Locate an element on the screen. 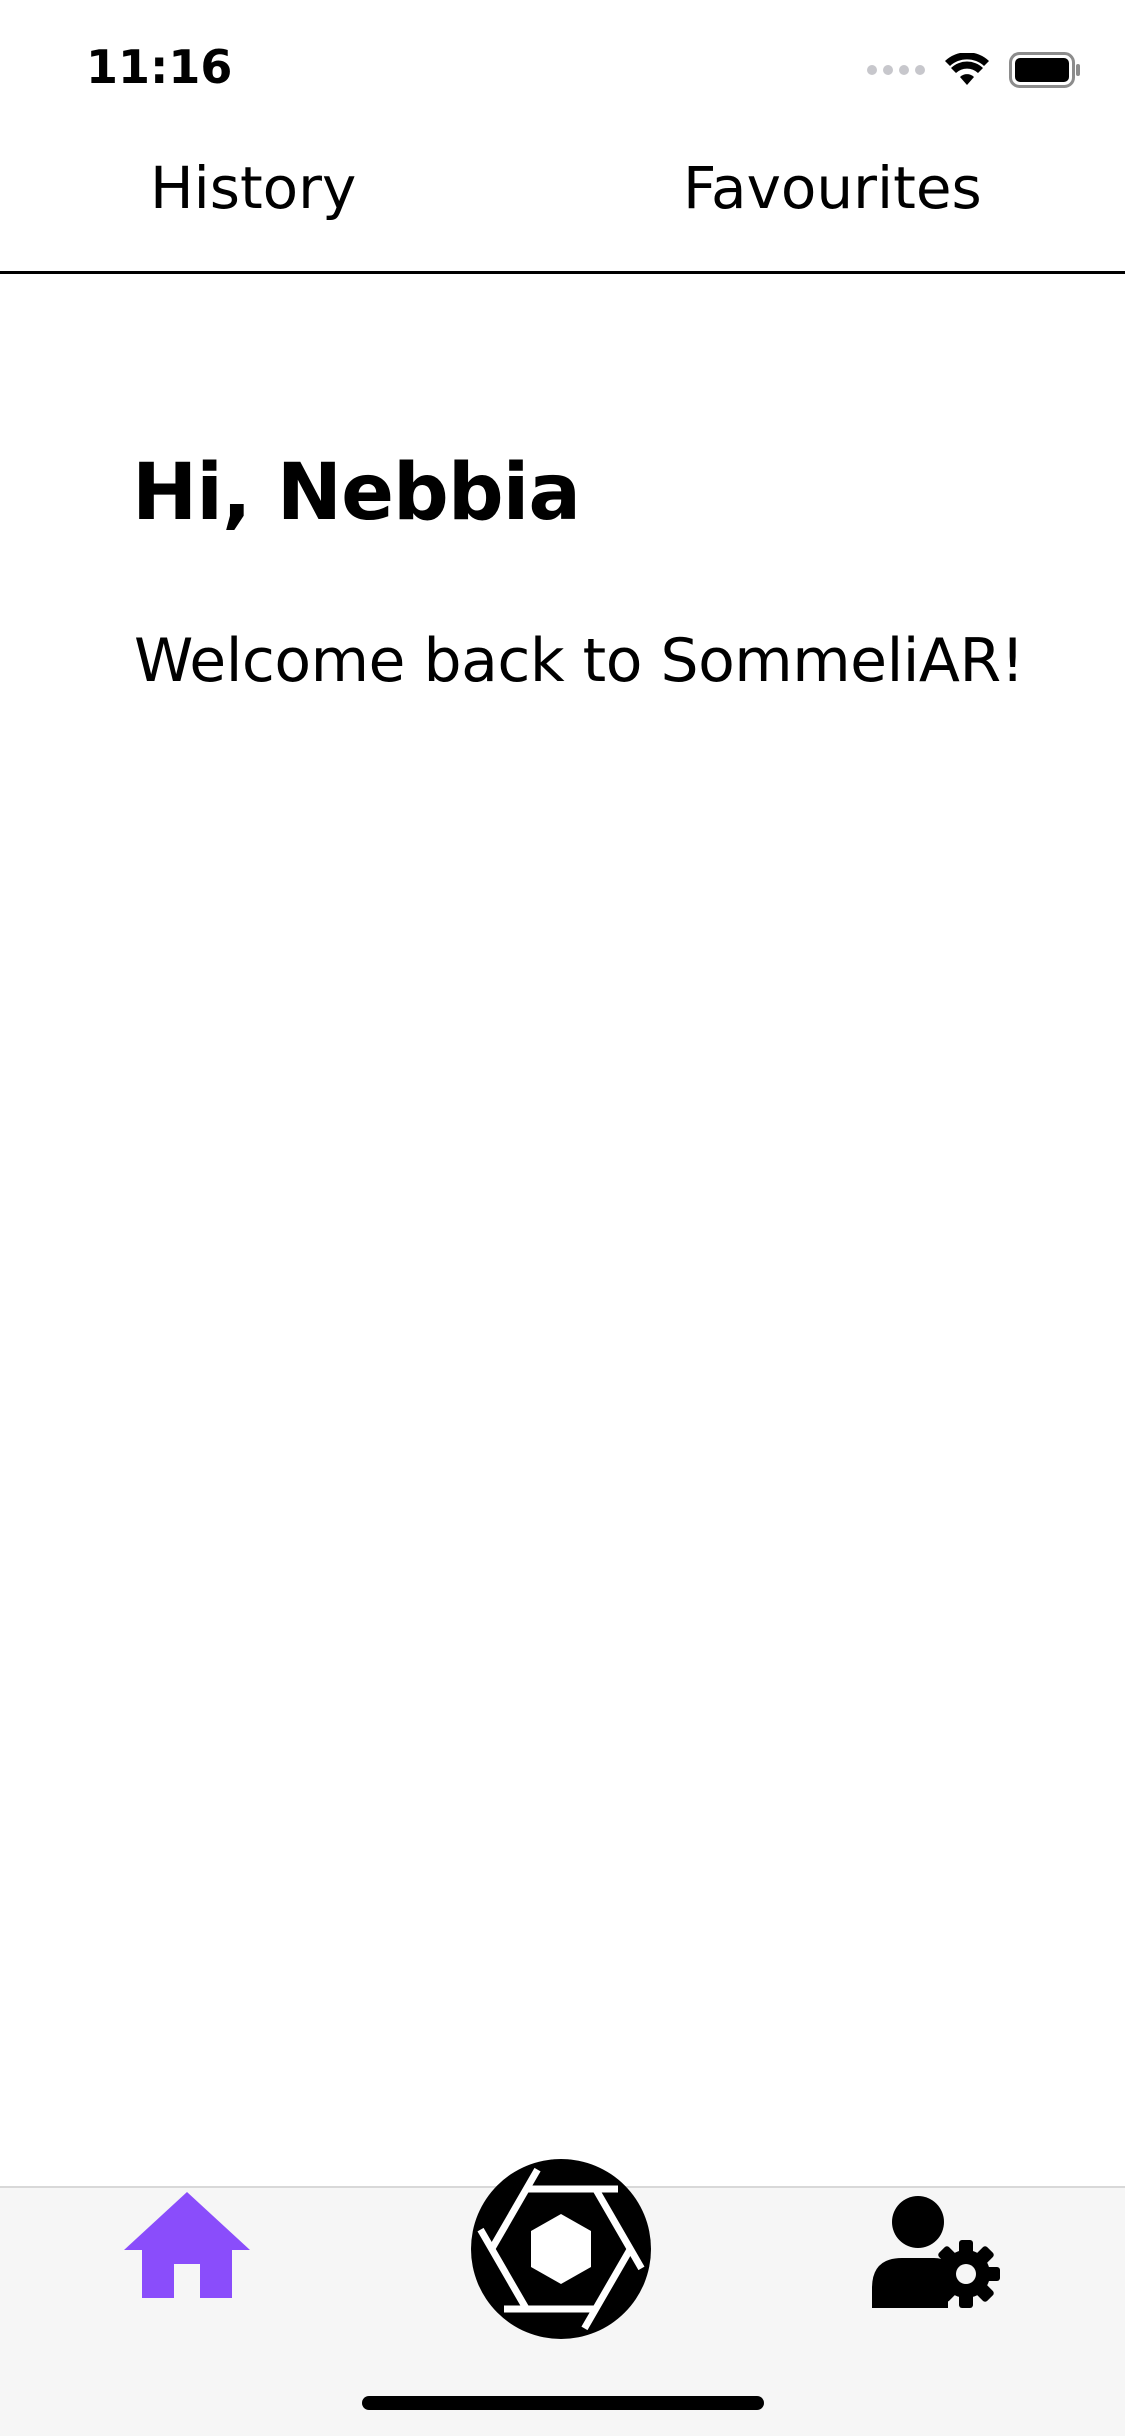 This screenshot has height=2436, width=1125. camera-shutter-icon is located at coordinates (561, 2249).